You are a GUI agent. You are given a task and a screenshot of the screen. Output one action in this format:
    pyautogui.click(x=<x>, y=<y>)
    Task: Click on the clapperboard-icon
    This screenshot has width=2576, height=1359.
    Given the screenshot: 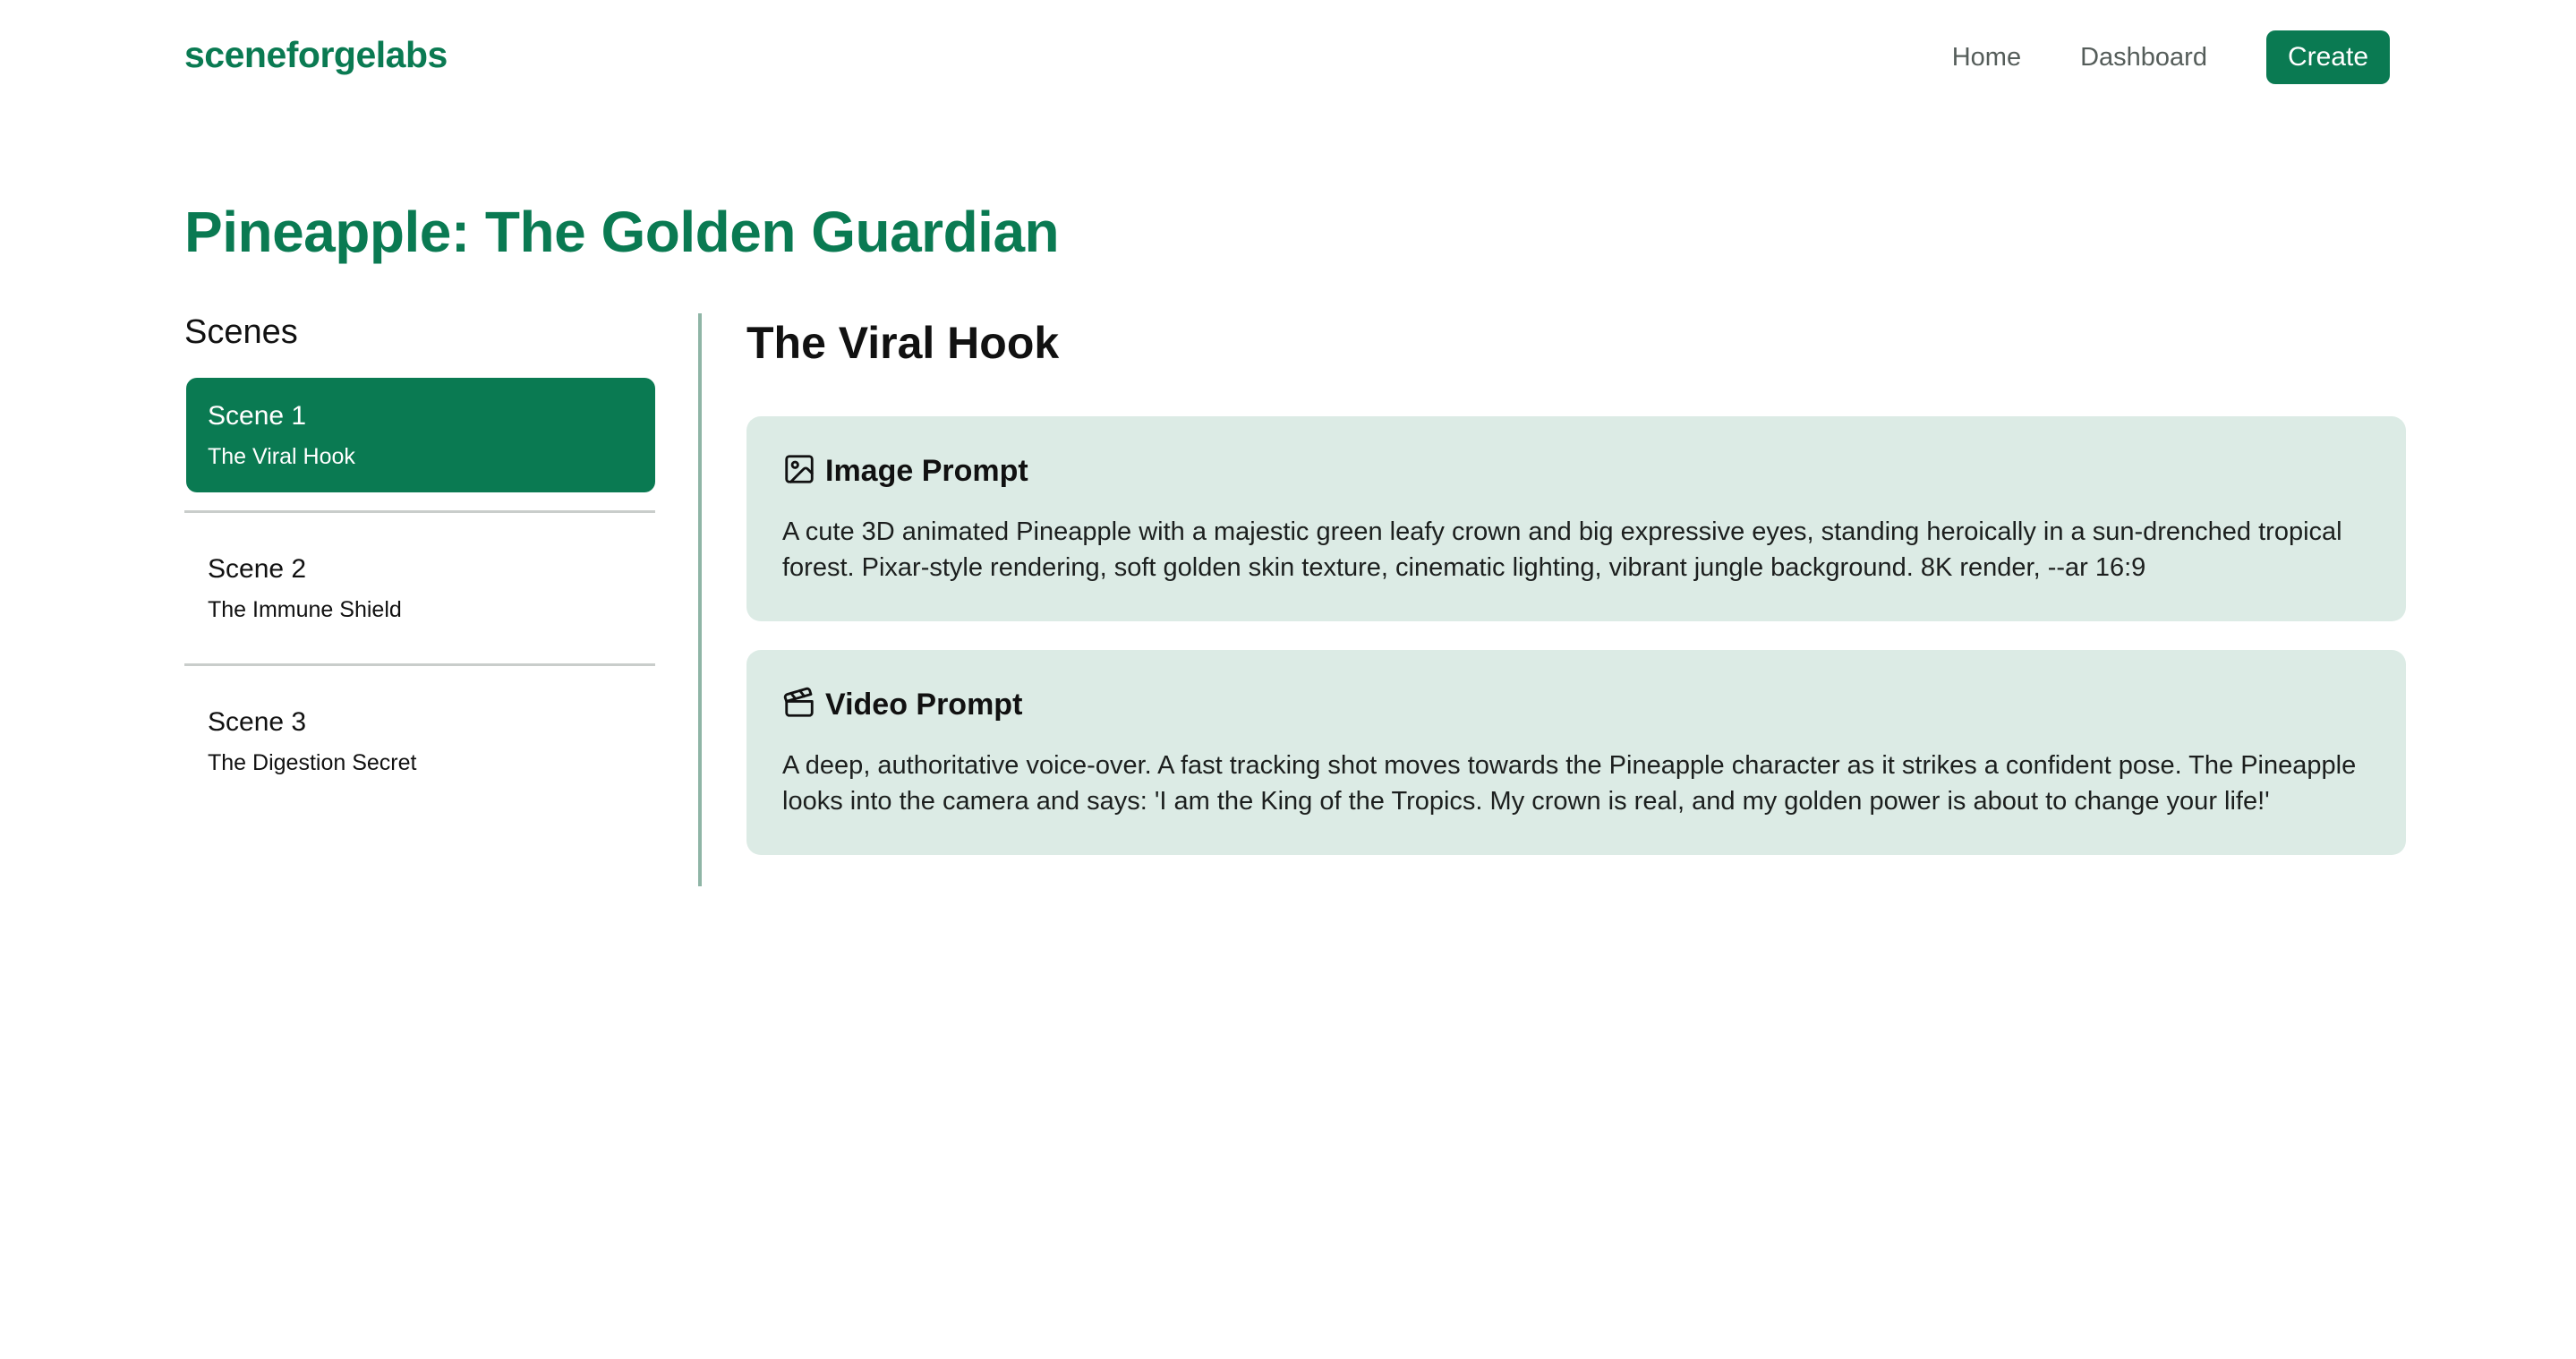 What is the action you would take?
    pyautogui.click(x=799, y=705)
    